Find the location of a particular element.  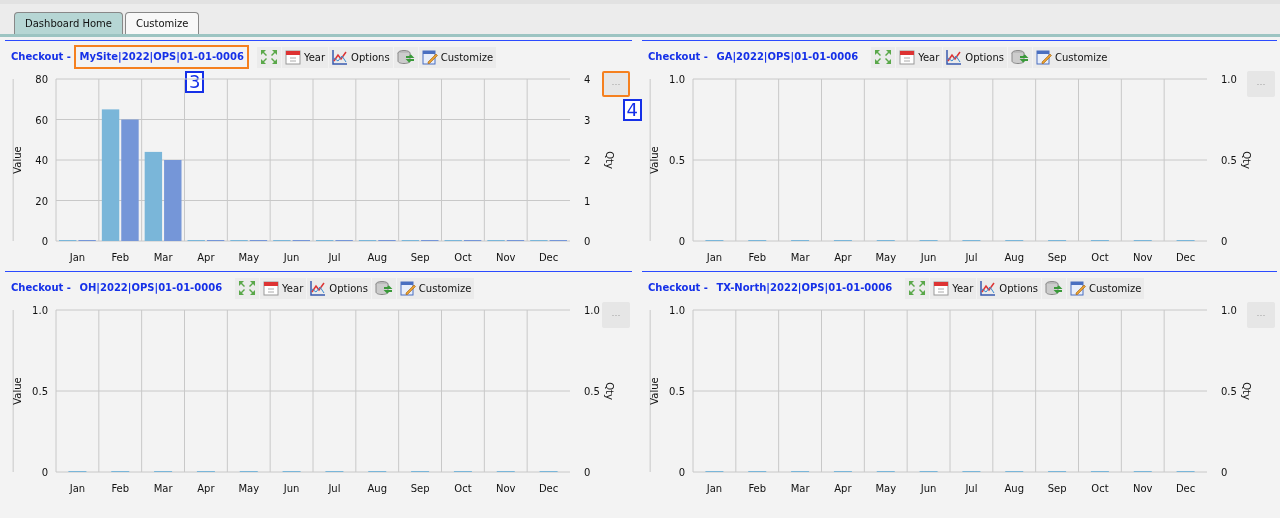

panel-title: Checkout - TX-North|2022|OPS|01-01-0006 is located at coordinates (771, 288).